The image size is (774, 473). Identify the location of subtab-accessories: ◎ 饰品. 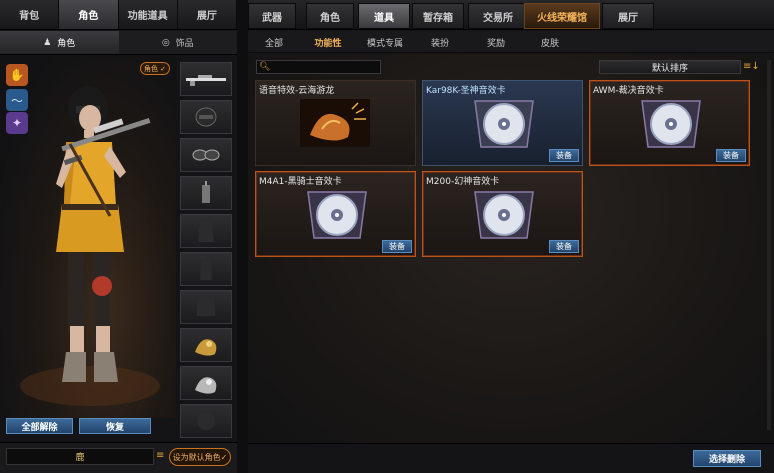
(178, 42).